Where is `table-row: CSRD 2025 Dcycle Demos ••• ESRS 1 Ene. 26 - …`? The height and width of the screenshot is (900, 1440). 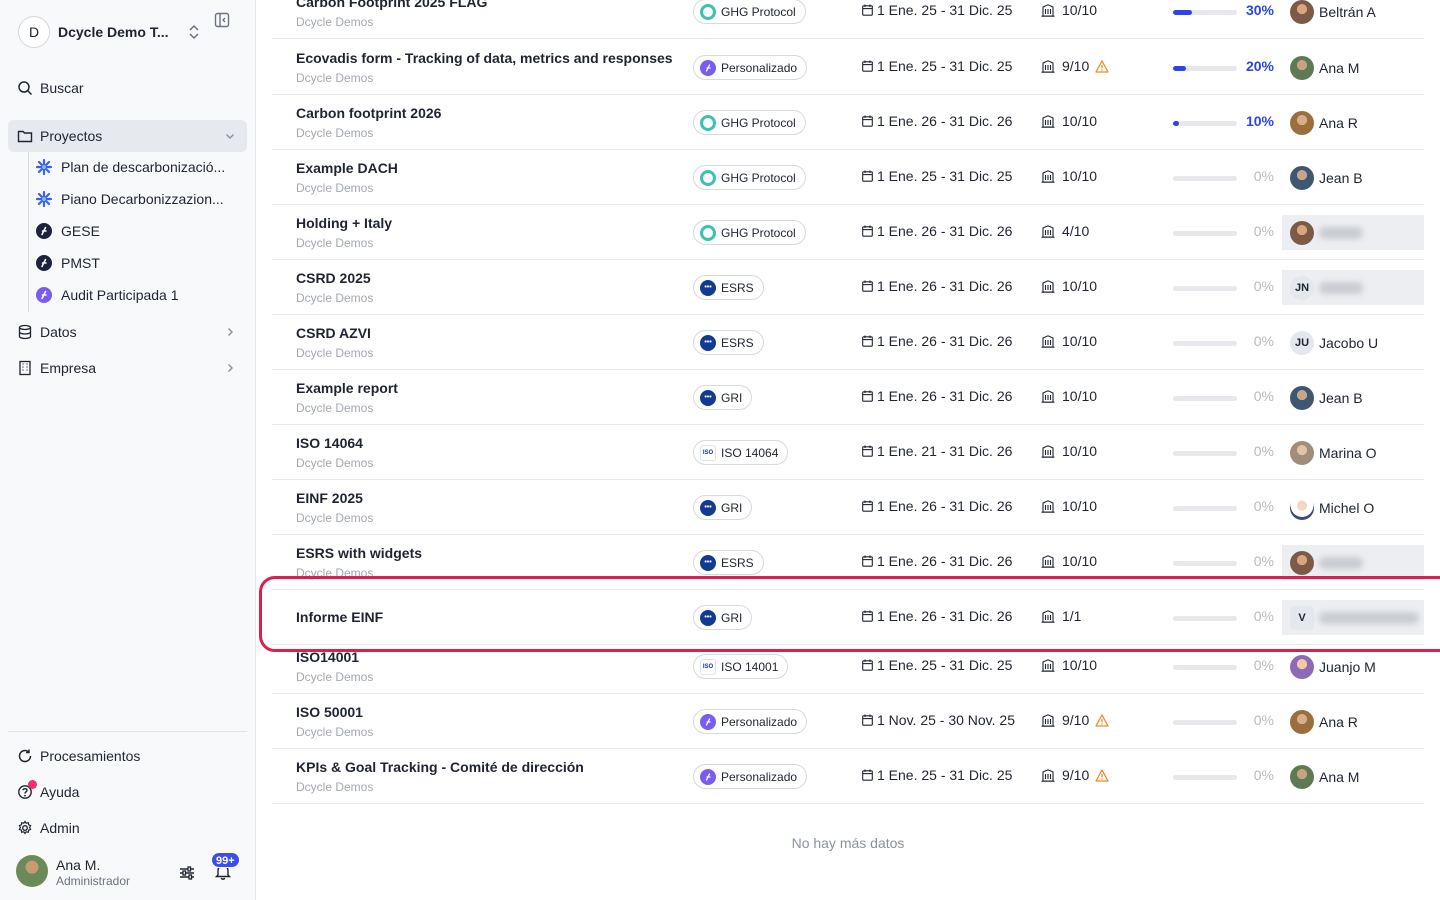
table-row: CSRD 2025 Dcycle Demos ••• ESRS 1 Ene. 26 - … is located at coordinates (848, 287).